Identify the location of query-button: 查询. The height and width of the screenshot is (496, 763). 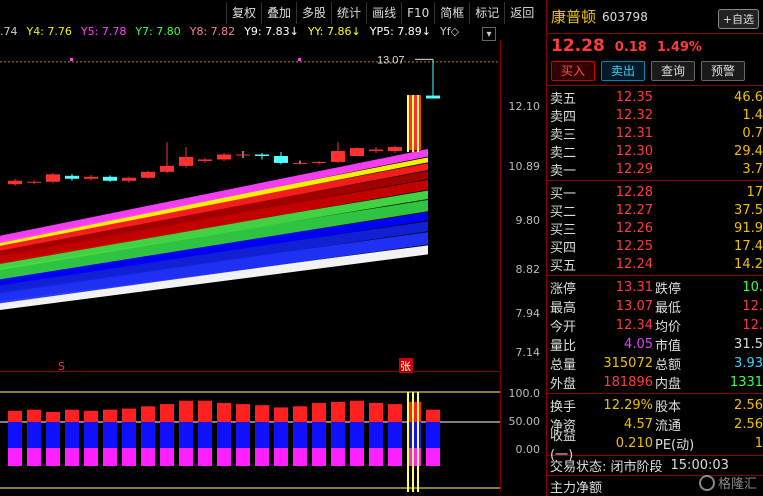
(673, 71).